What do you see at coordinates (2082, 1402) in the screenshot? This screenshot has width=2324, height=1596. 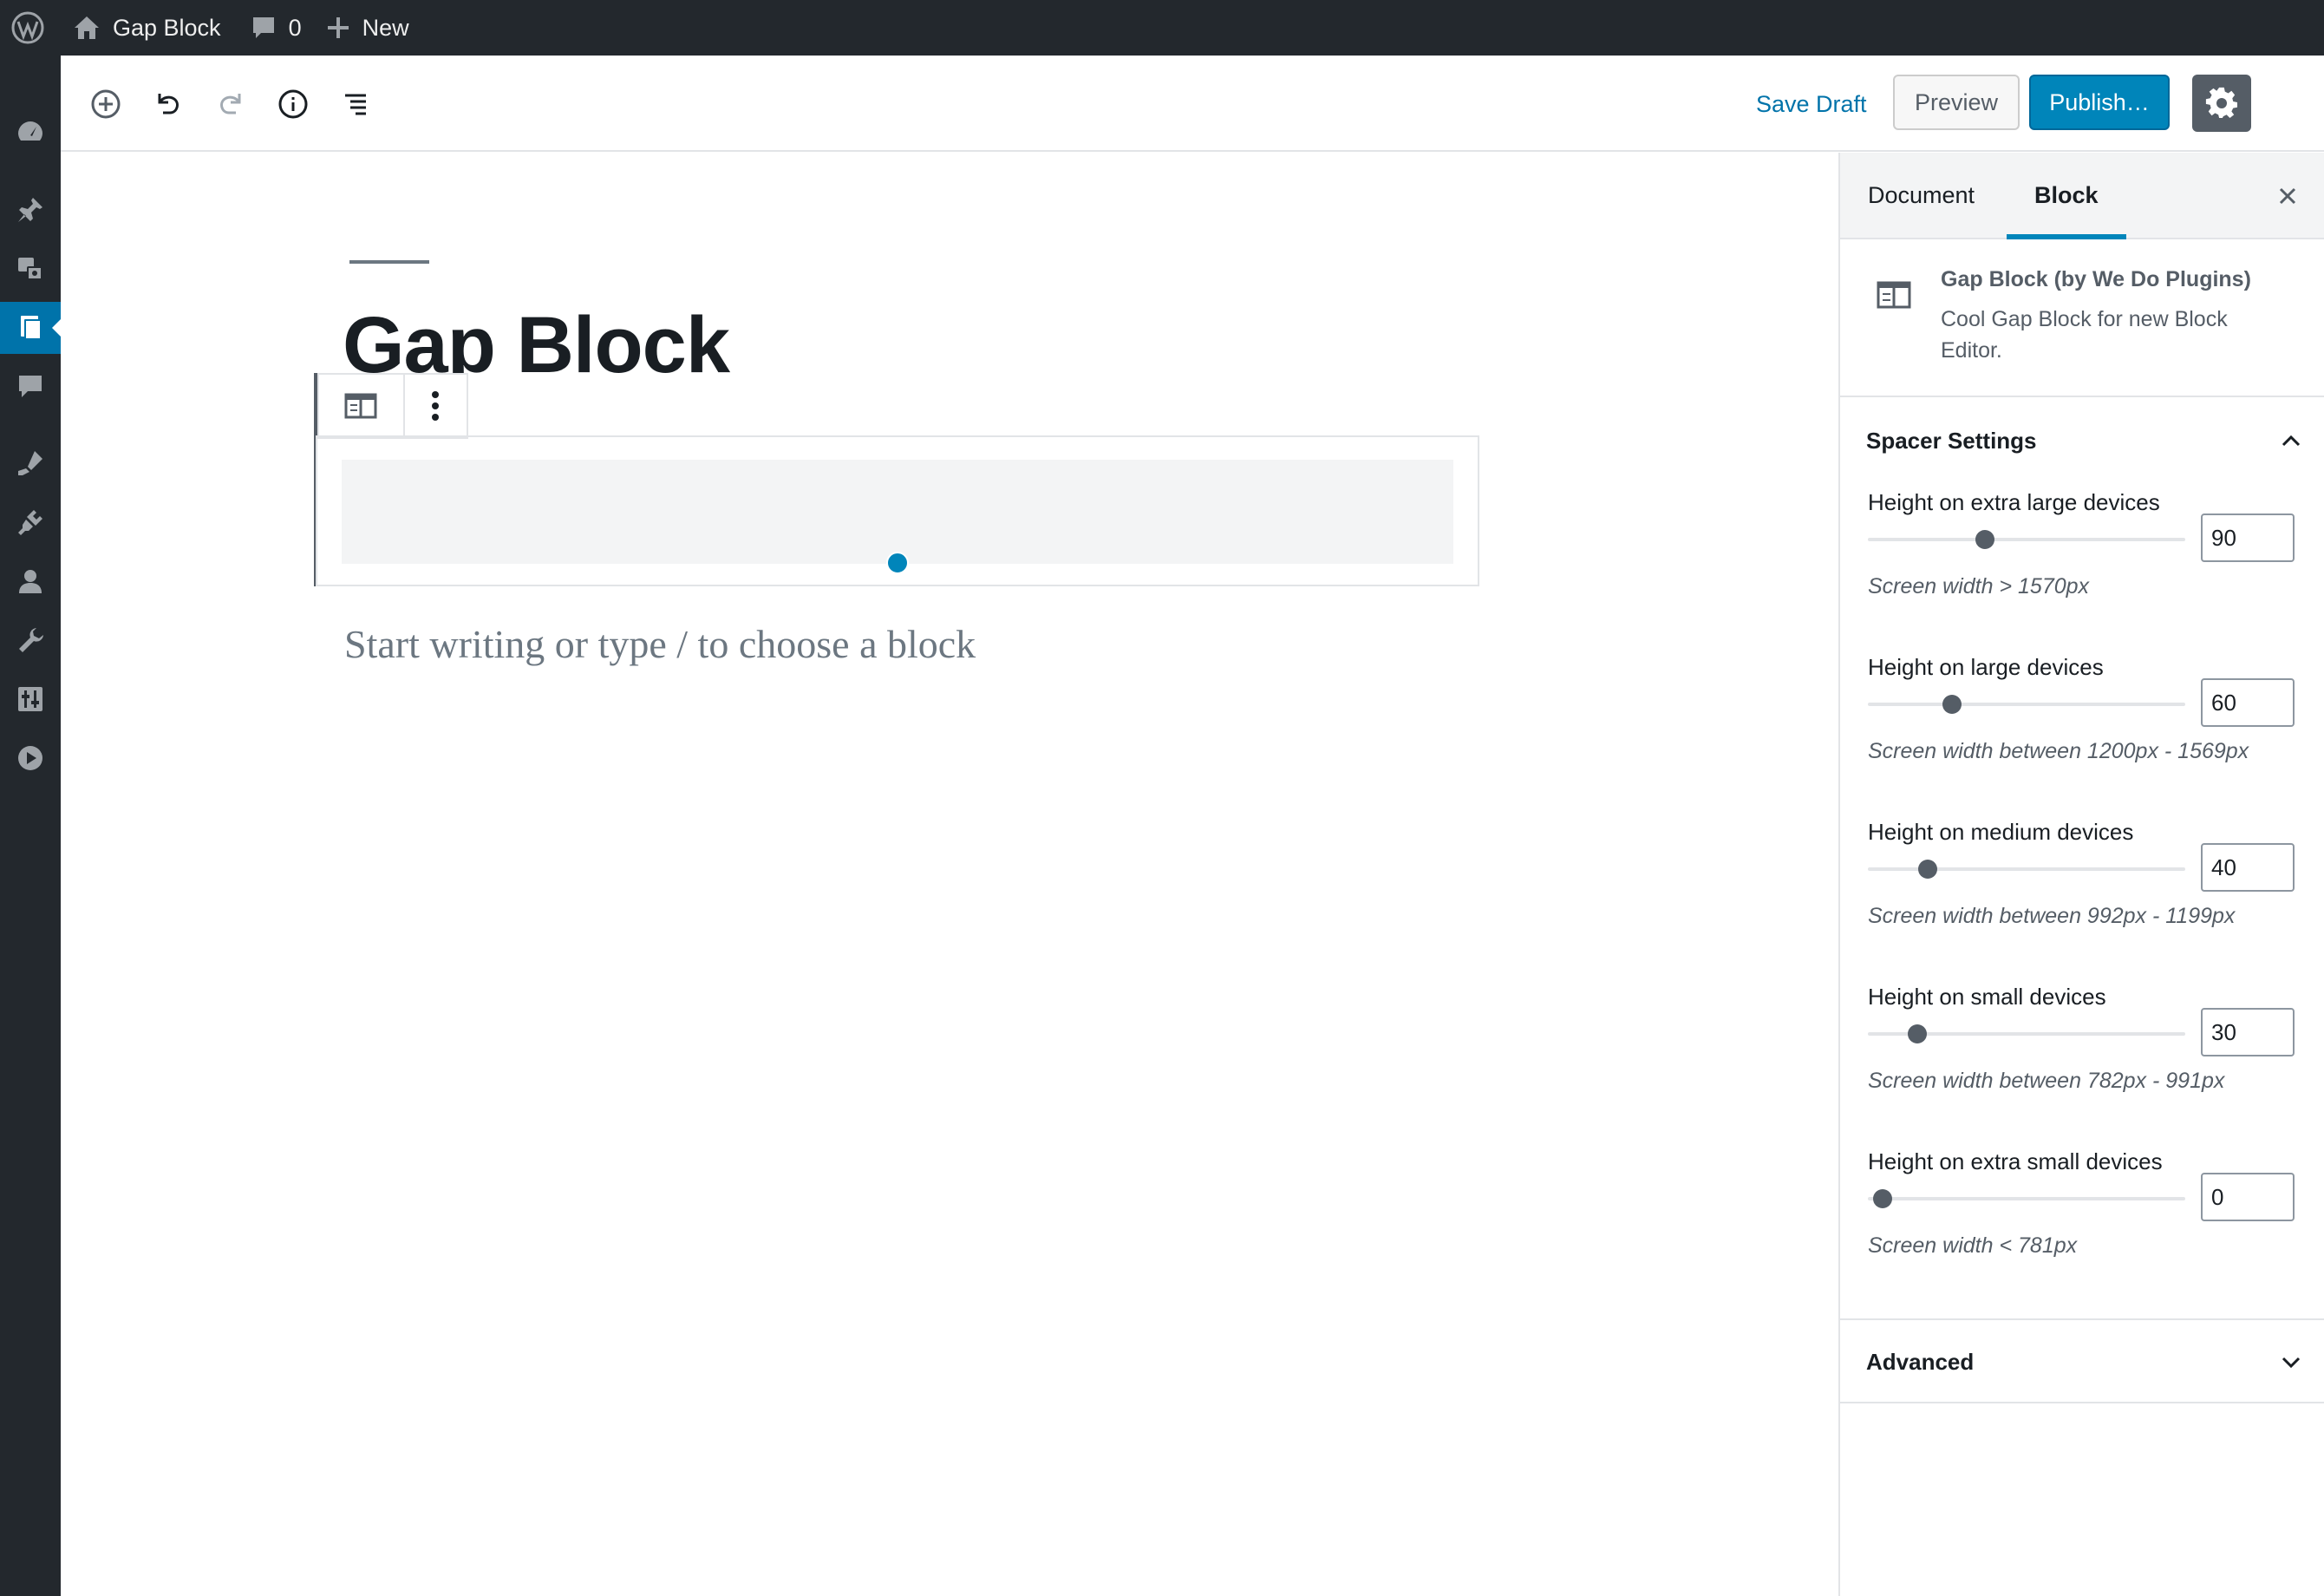 I see `panel-divider` at bounding box center [2082, 1402].